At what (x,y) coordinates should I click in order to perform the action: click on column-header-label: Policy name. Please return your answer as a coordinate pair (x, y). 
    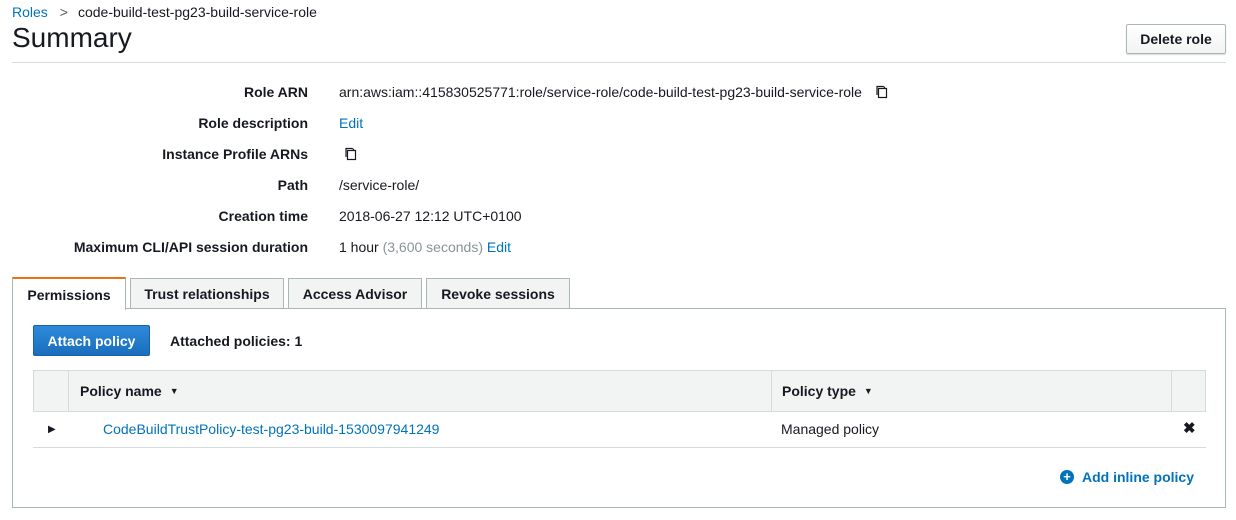
    Looking at the image, I should click on (121, 391).